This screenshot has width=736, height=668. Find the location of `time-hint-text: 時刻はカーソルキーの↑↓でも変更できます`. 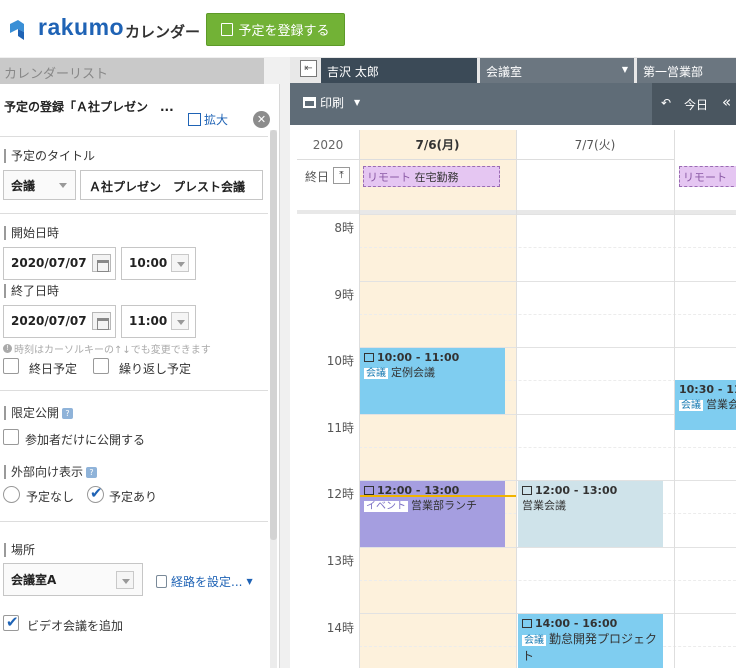

time-hint-text: 時刻はカーソルキーの↑↓でも変更できます is located at coordinates (112, 350).